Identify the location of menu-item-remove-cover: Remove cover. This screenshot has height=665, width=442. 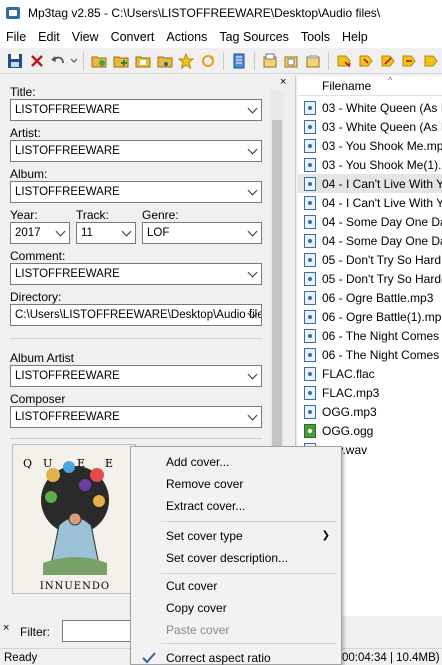
(236, 484).